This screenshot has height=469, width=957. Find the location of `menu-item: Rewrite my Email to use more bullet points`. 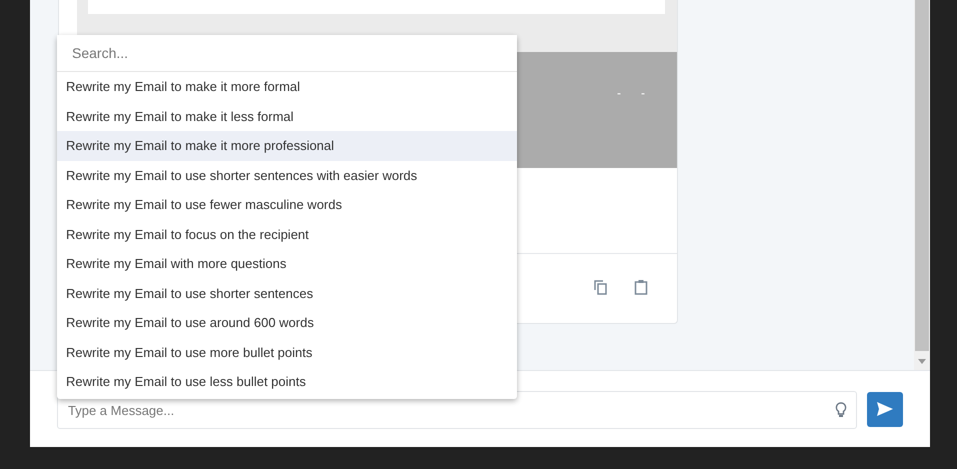

menu-item: Rewrite my Email to use more bullet points is located at coordinates (287, 352).